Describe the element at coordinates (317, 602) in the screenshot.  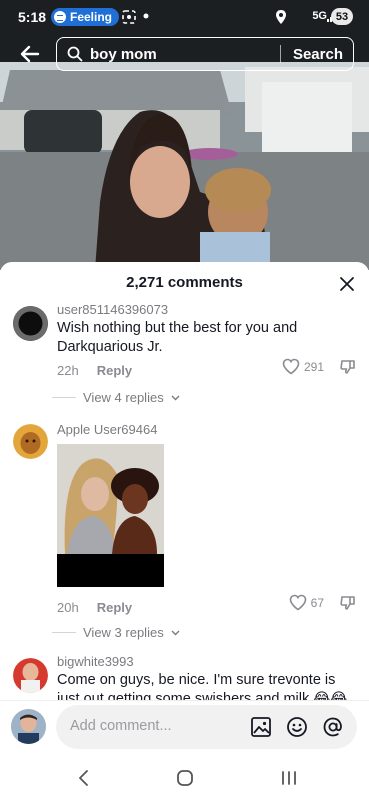
I see `like-count: 67` at that location.